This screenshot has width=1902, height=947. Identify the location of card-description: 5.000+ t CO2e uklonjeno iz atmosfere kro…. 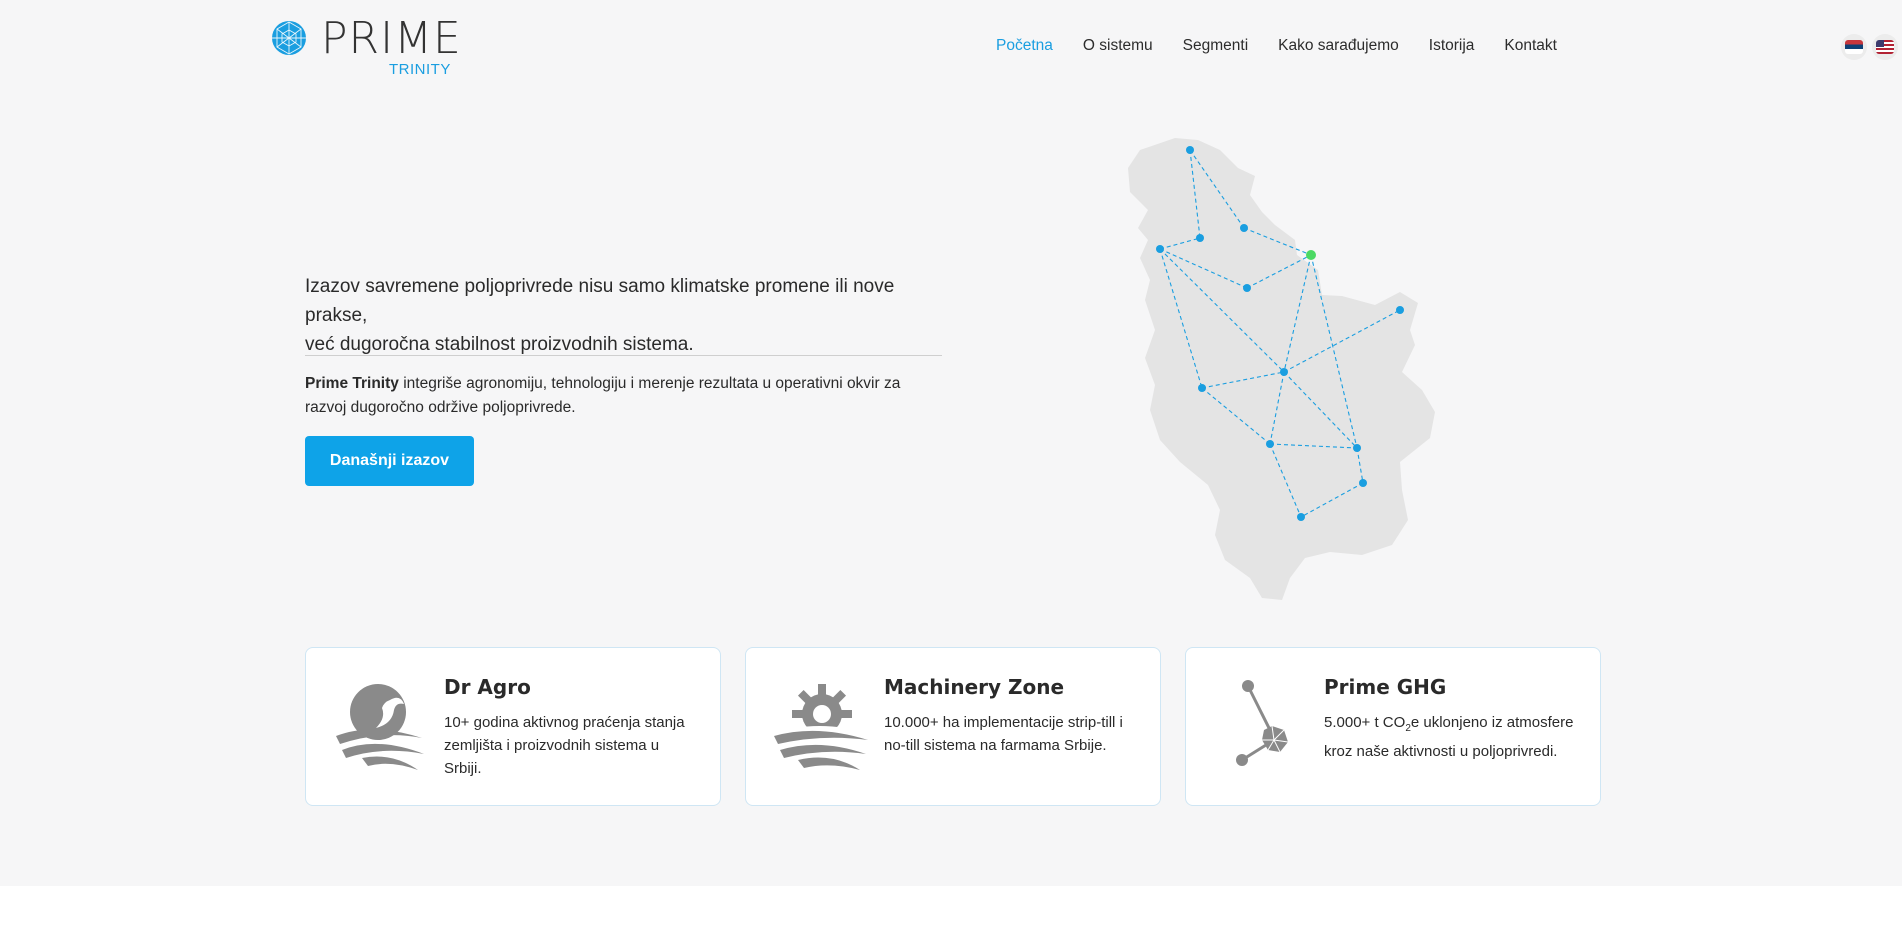
(1449, 737).